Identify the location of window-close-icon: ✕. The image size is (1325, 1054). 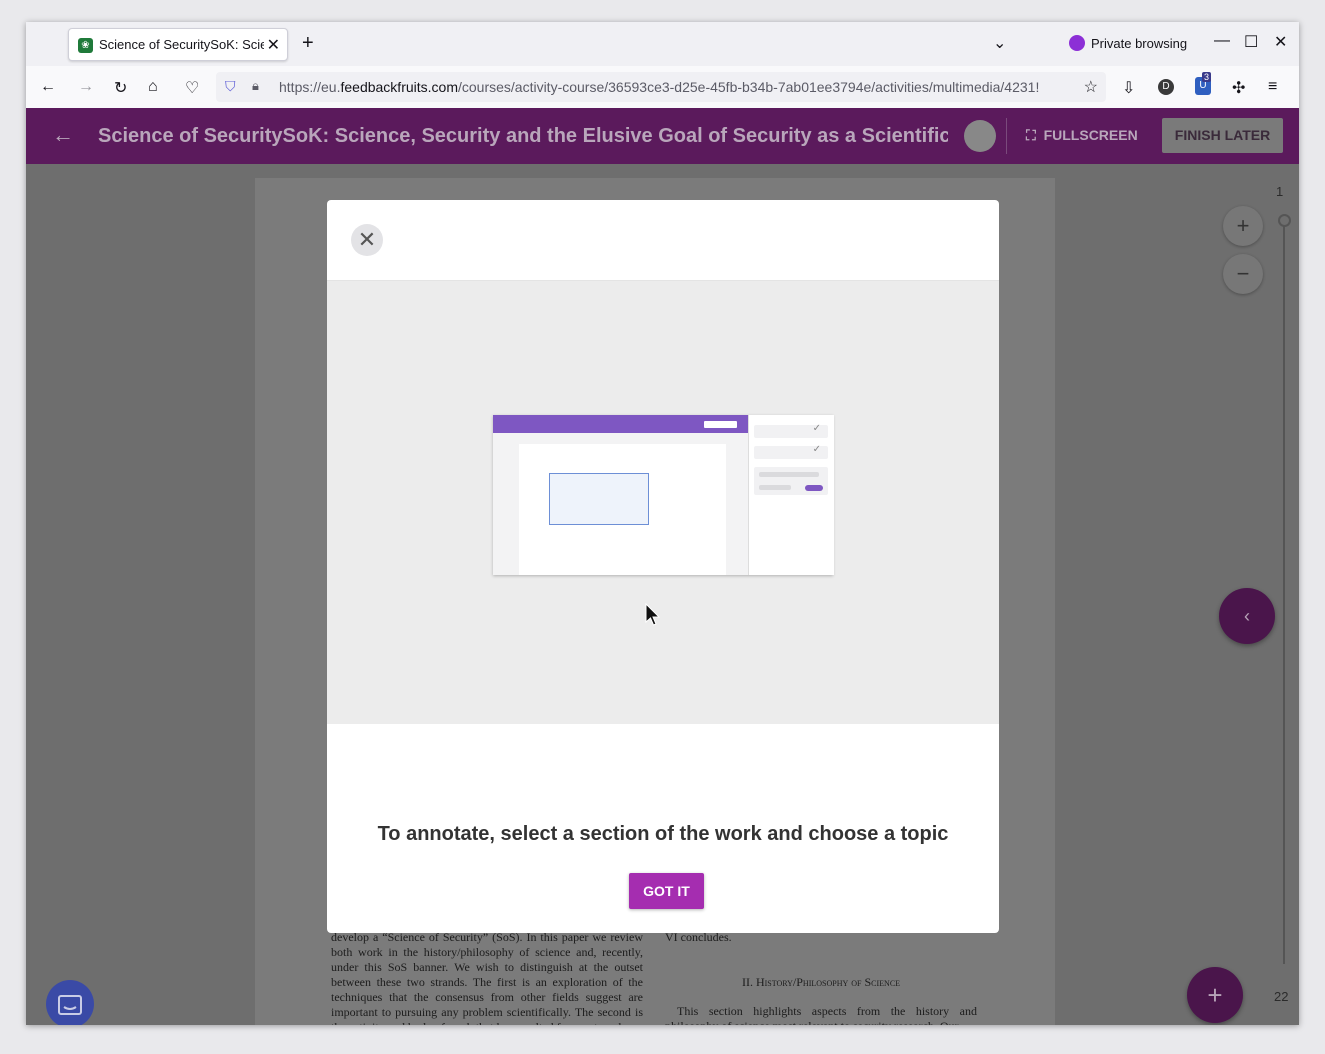
(1280, 42).